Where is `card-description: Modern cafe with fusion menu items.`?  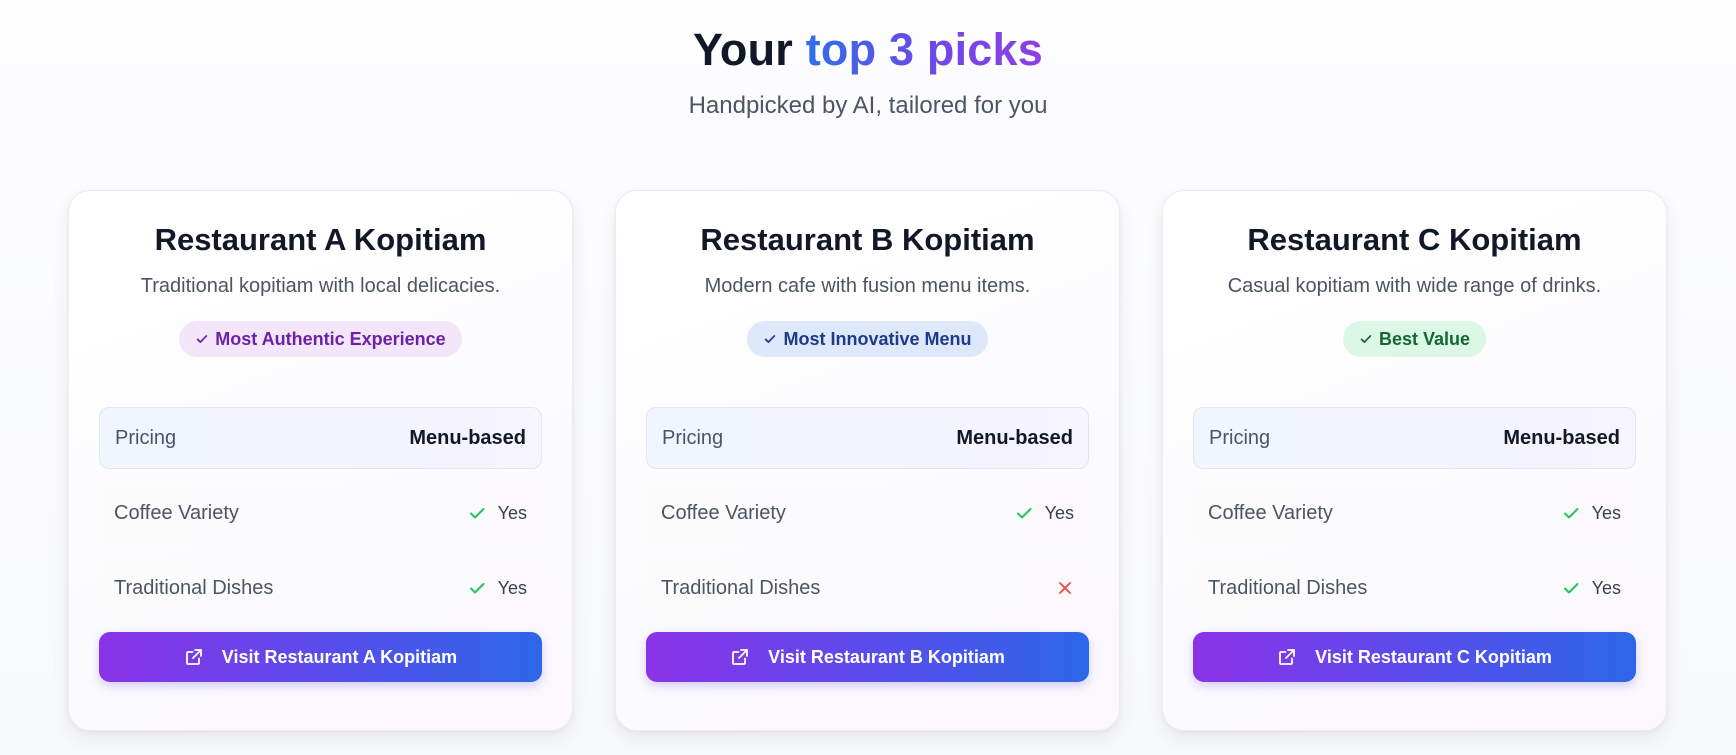 card-description: Modern cafe with fusion menu items. is located at coordinates (867, 286).